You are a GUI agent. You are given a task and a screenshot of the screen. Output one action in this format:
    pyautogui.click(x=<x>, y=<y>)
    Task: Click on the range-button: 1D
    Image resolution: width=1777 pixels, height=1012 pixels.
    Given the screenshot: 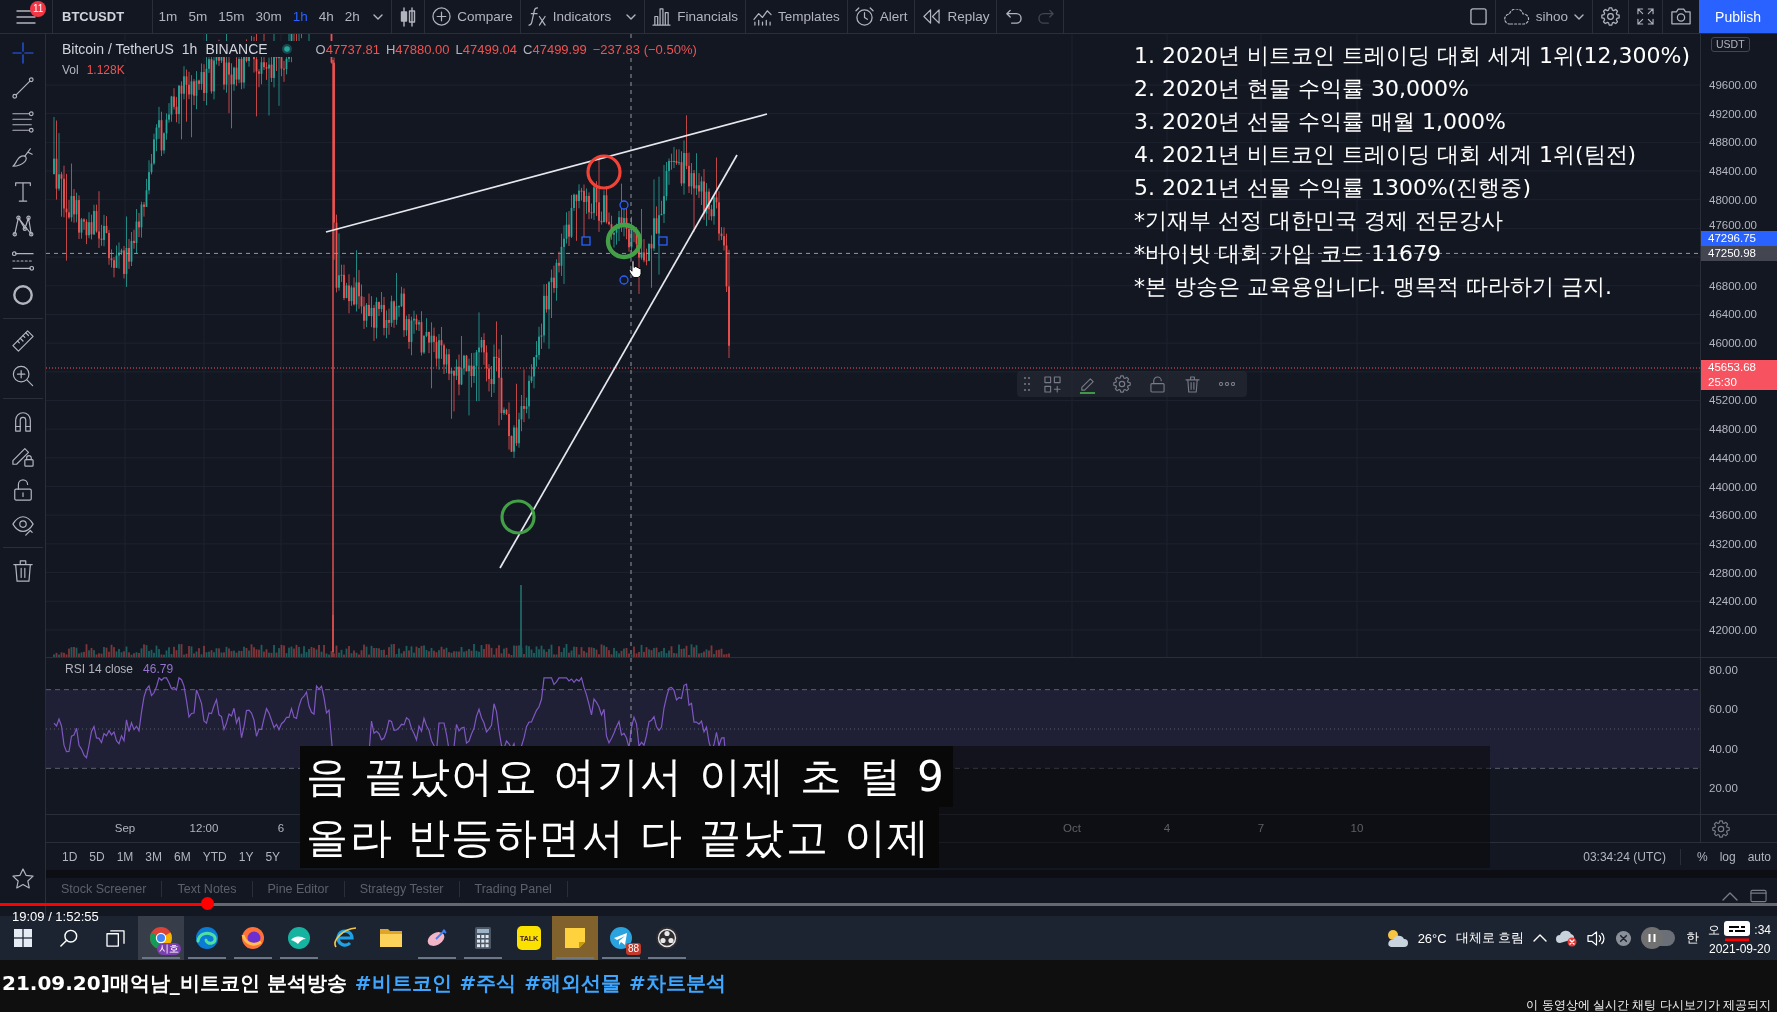 What is the action you would take?
    pyautogui.click(x=70, y=856)
    